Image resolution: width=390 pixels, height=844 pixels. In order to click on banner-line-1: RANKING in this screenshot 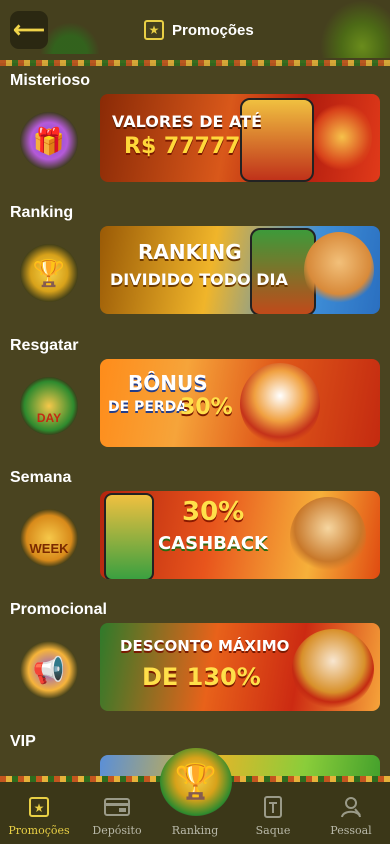, I will do `click(190, 252)`.